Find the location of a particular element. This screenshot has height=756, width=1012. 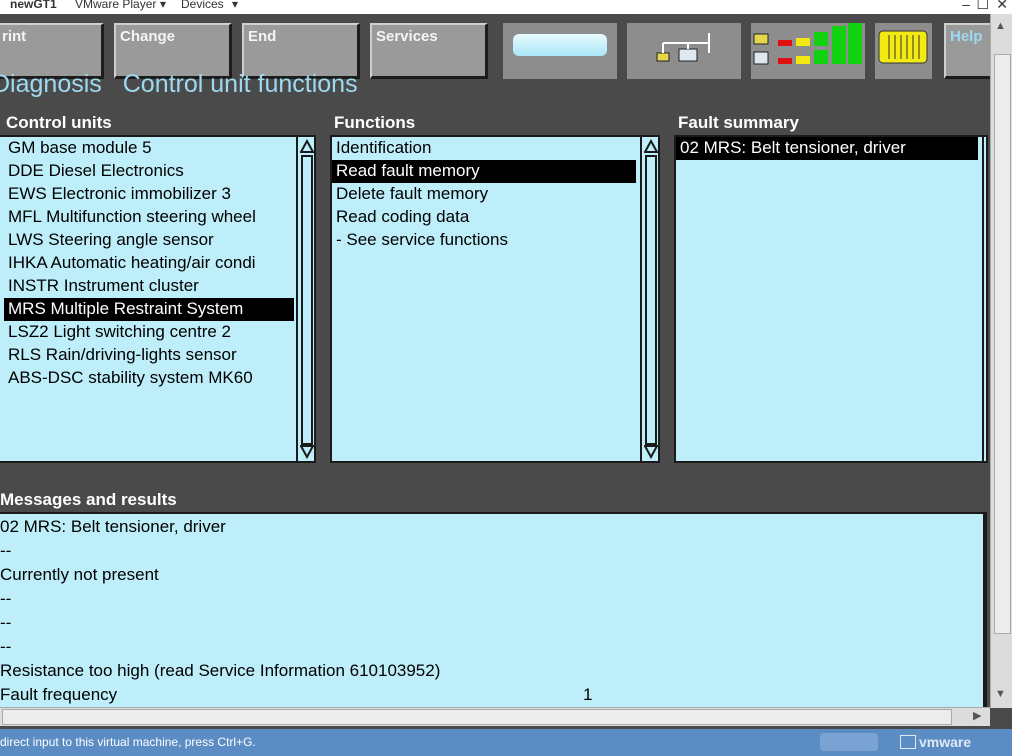

vm-menu-player: VMware Player is located at coordinates (115, 5).